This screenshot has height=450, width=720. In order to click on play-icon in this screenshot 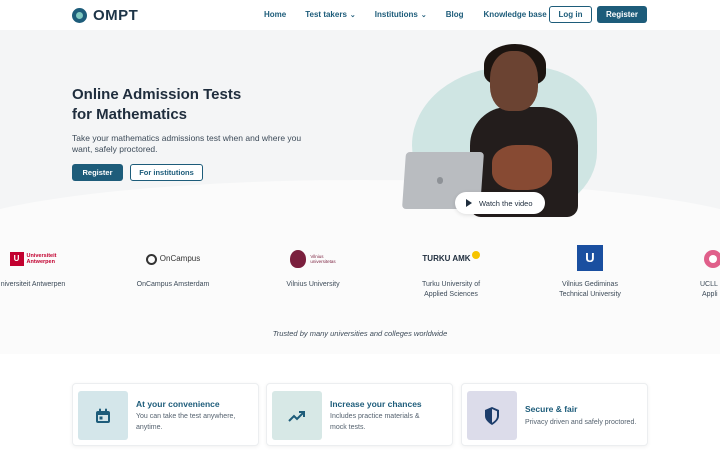, I will do `click(469, 203)`.